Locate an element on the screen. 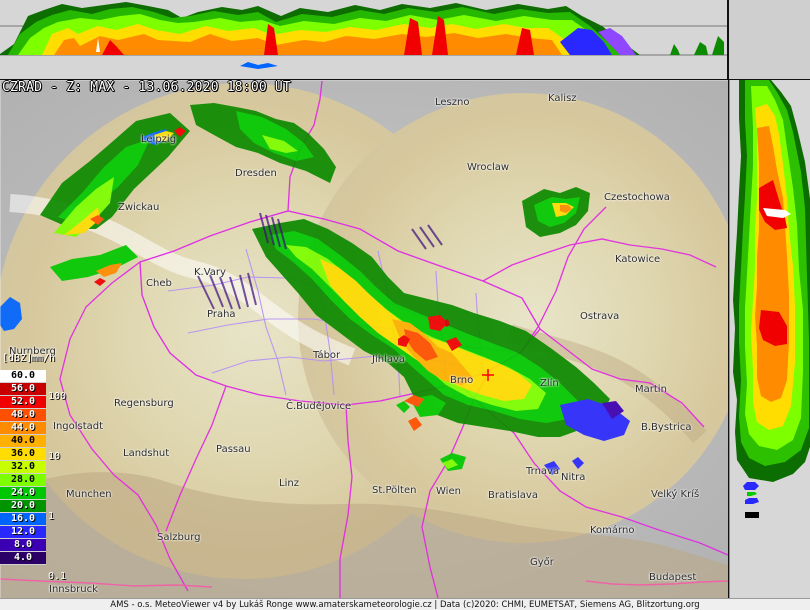 The width and height of the screenshot is (810, 610). rain-mark: 0.1 is located at coordinates (57, 576).